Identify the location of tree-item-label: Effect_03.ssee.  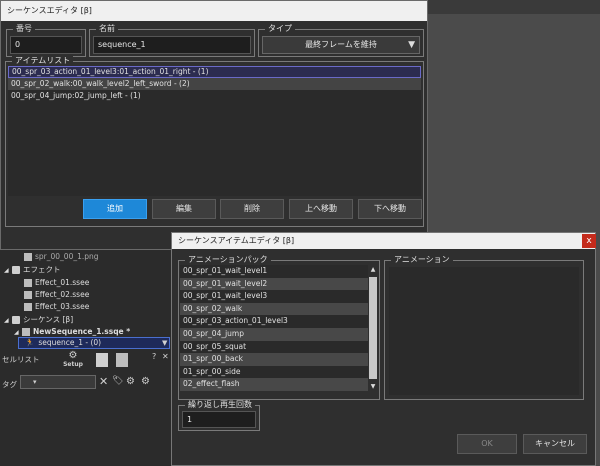
(62, 306).